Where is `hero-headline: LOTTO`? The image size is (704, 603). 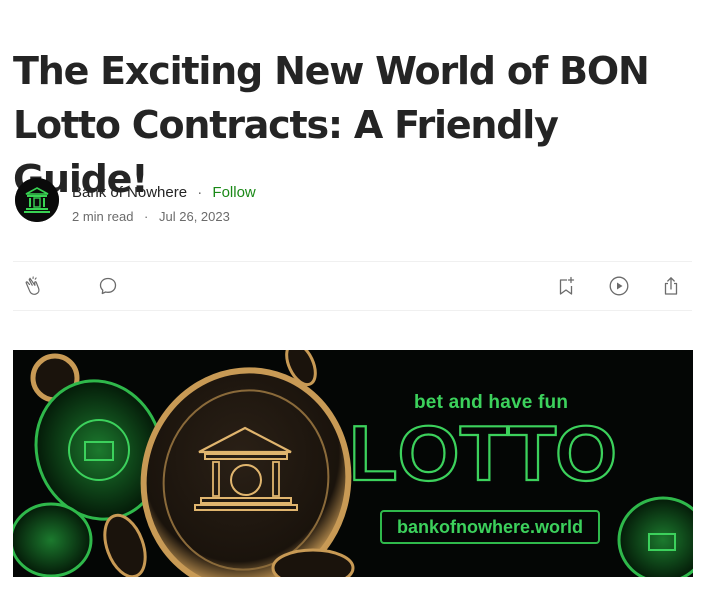
hero-headline: LOTTO is located at coordinates (483, 454).